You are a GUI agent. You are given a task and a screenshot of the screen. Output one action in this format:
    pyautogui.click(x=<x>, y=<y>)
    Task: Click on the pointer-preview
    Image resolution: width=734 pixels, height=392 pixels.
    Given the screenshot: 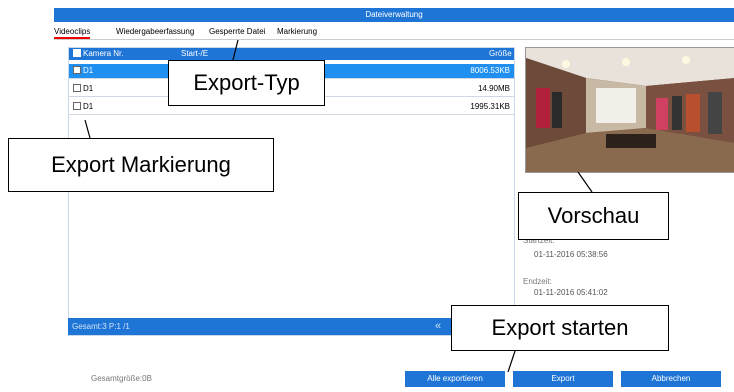 What is the action you would take?
    pyautogui.click(x=585, y=182)
    